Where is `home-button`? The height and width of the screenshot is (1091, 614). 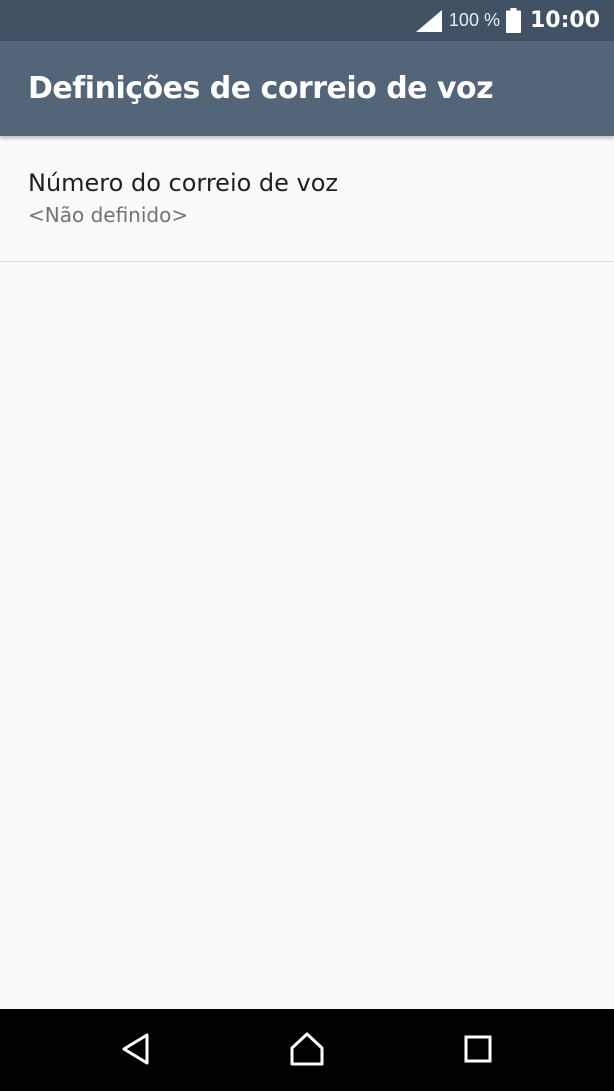
home-button is located at coordinates (307, 1049).